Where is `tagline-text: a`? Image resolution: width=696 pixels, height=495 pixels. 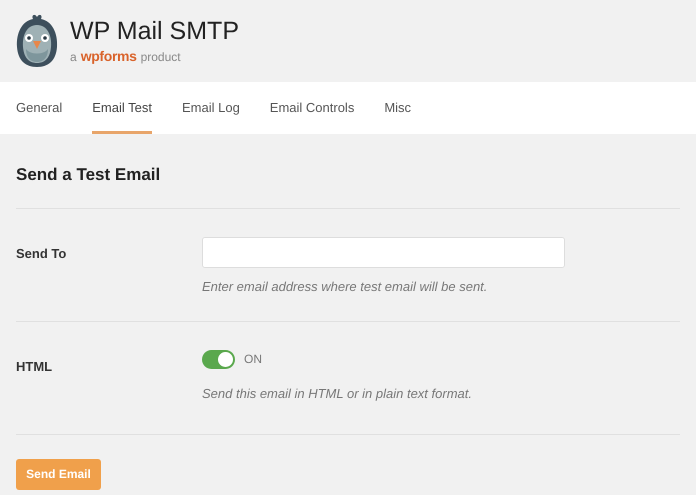 tagline-text: a is located at coordinates (73, 57).